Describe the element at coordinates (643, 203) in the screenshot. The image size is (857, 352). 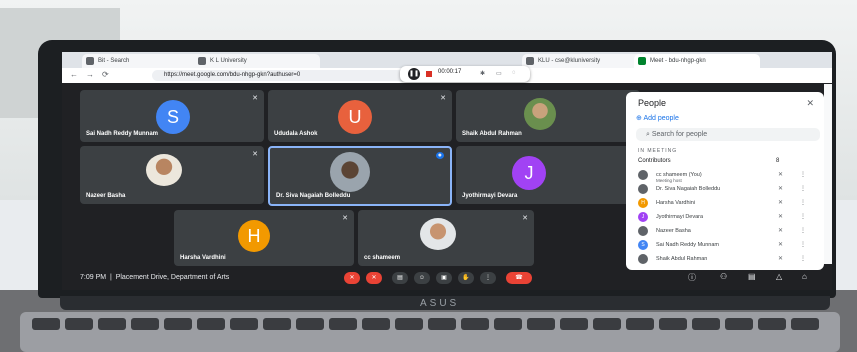
I see `participant-avatar: H` at that location.